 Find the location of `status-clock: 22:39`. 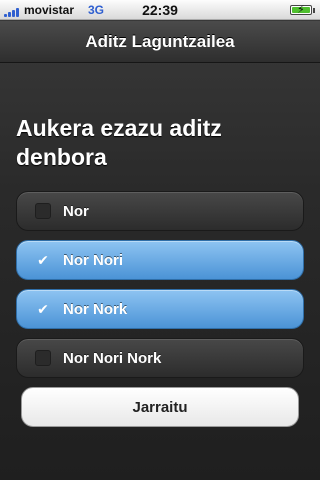

status-clock: 22:39 is located at coordinates (160, 10).